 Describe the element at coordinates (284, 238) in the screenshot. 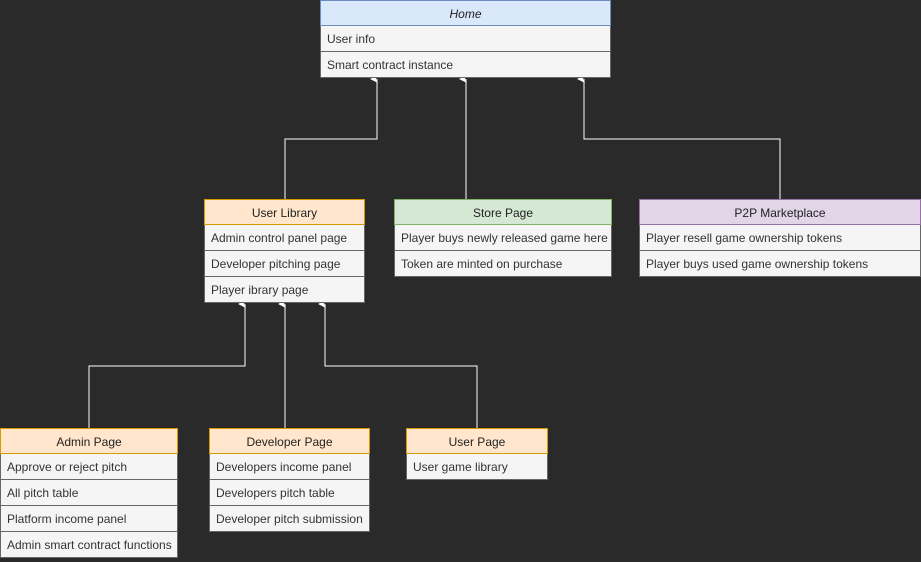

I see `user-library-item: Admin control panel page` at that location.